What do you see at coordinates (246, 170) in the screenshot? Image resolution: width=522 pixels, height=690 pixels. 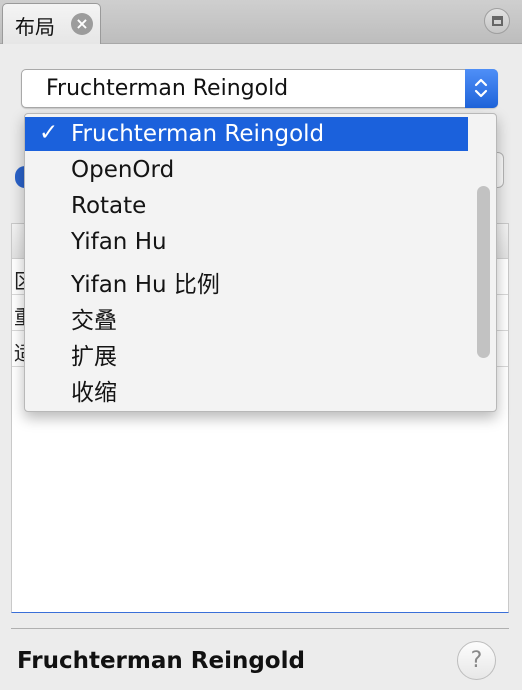 I see `dropdown-option-openord: OpenOrd` at bounding box center [246, 170].